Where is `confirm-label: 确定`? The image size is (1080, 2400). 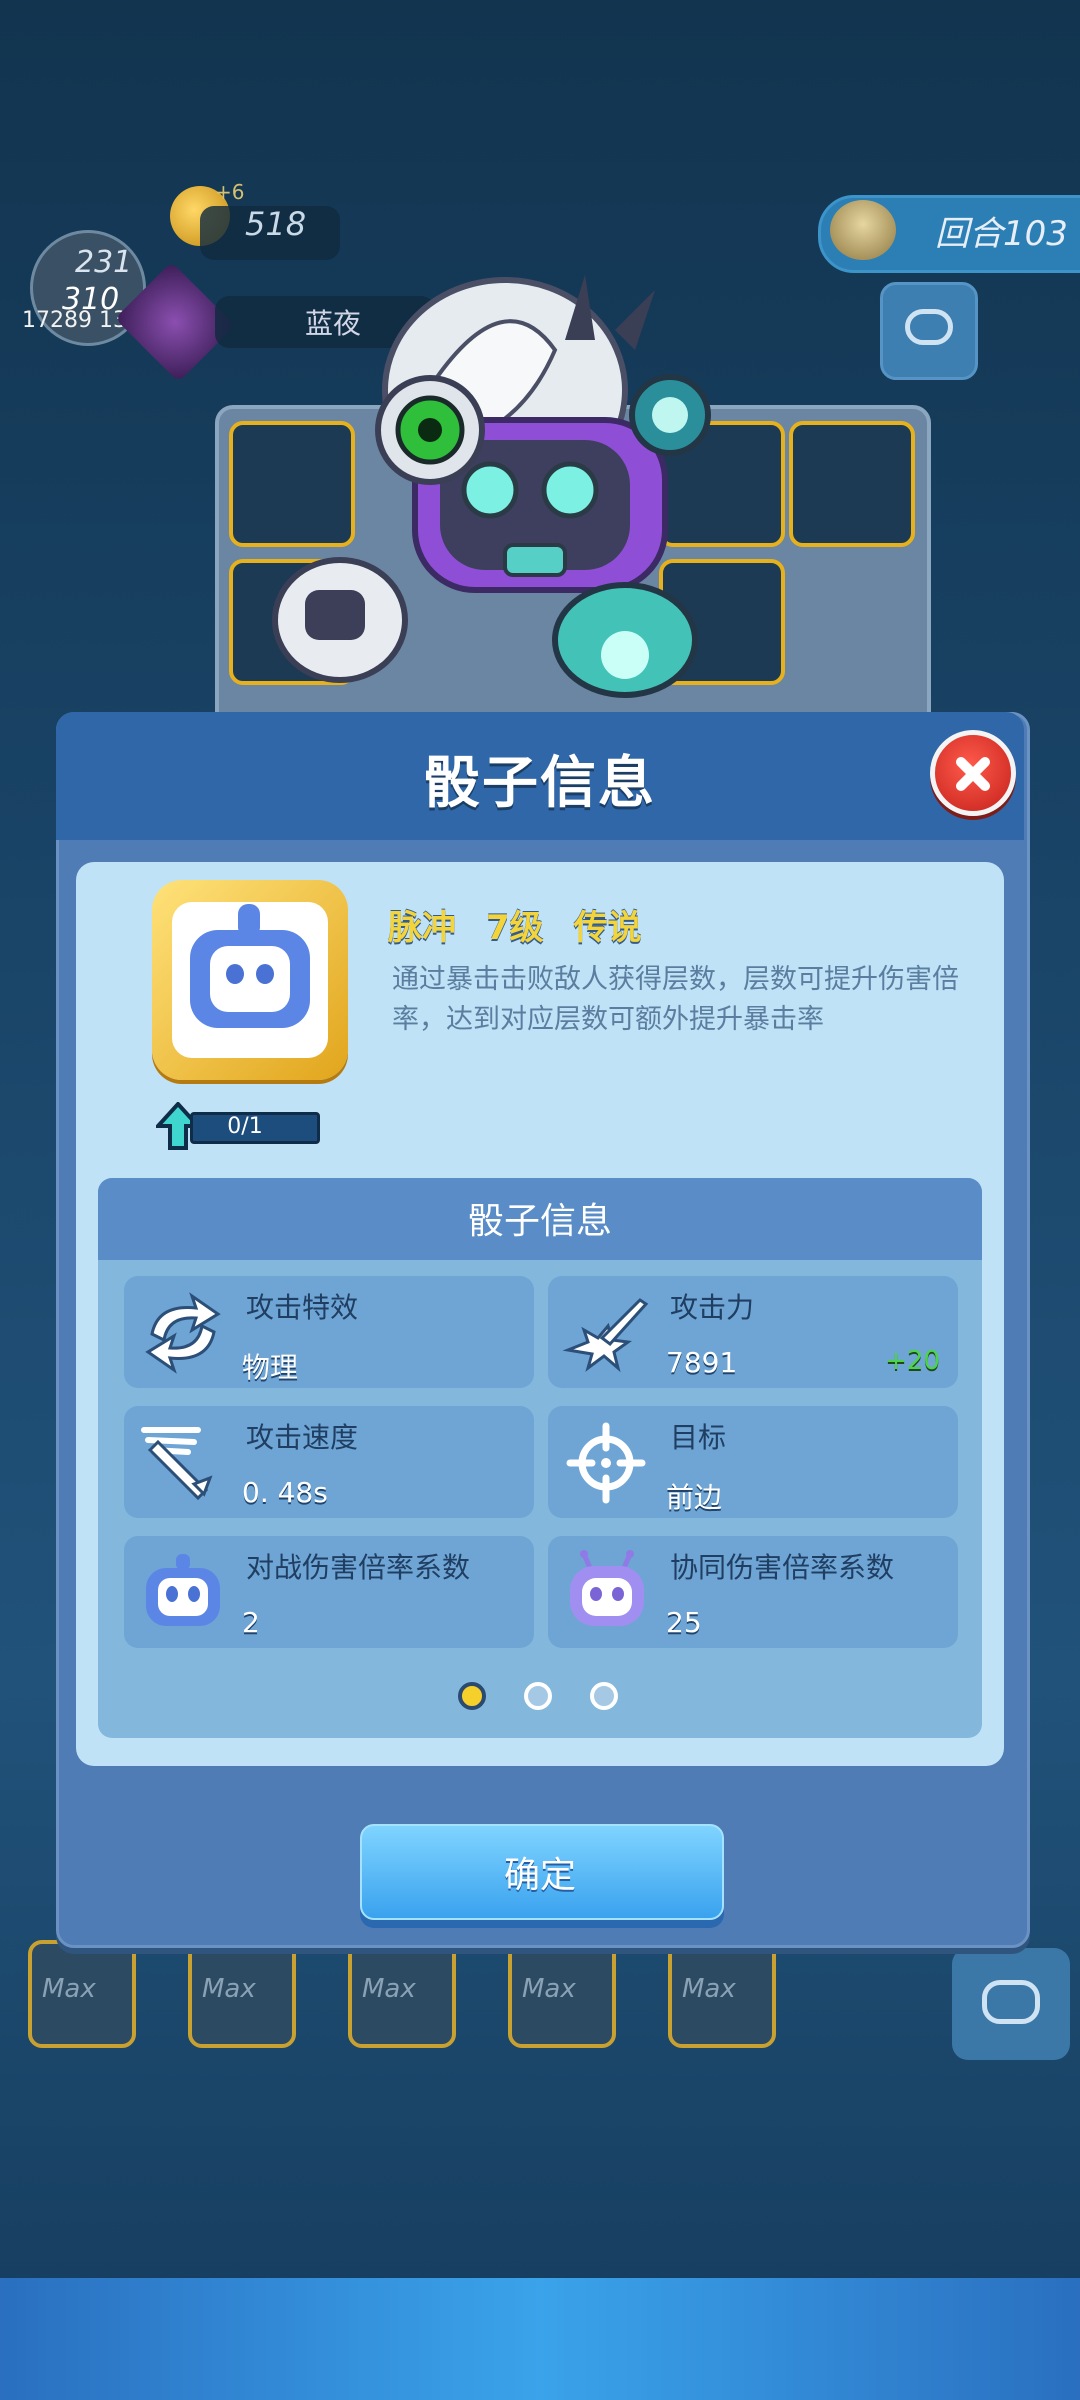
confirm-label: 确定 is located at coordinates (539, 1875).